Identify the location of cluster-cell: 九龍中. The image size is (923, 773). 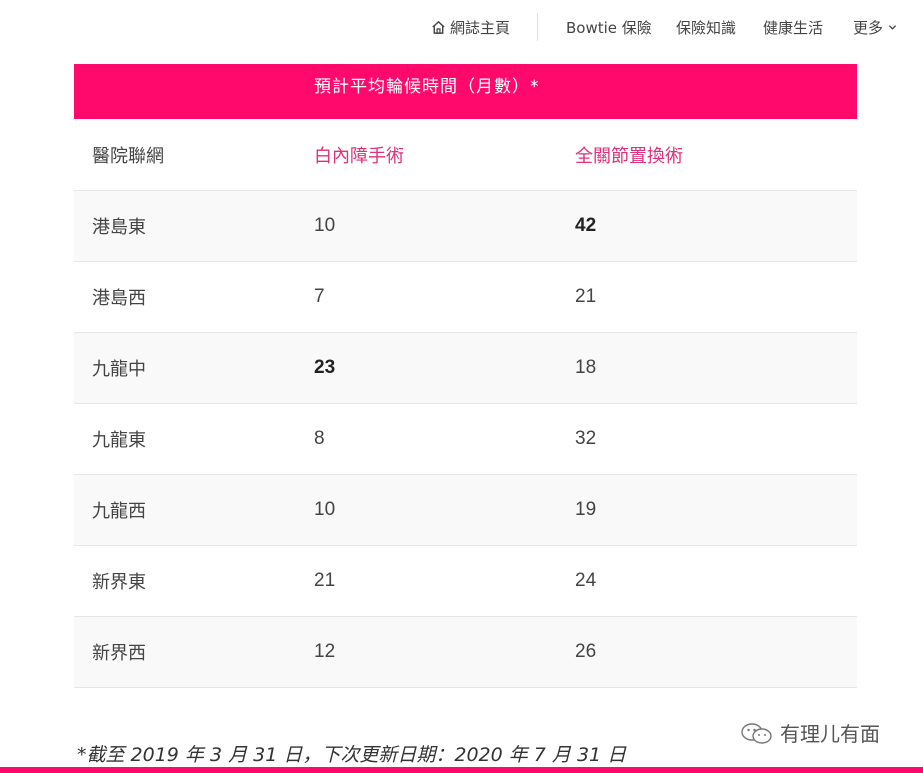
(119, 369).